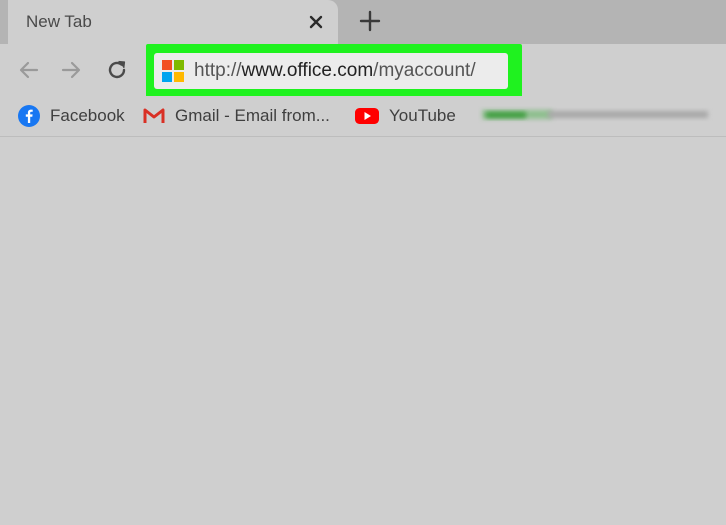 This screenshot has height=525, width=726. What do you see at coordinates (154, 115) in the screenshot?
I see `gmail-icon` at bounding box center [154, 115].